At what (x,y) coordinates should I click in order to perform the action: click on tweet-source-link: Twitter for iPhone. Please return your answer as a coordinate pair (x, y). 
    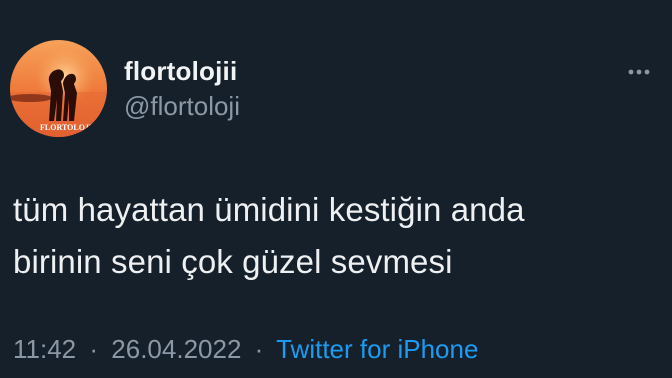
    Looking at the image, I should click on (377, 349).